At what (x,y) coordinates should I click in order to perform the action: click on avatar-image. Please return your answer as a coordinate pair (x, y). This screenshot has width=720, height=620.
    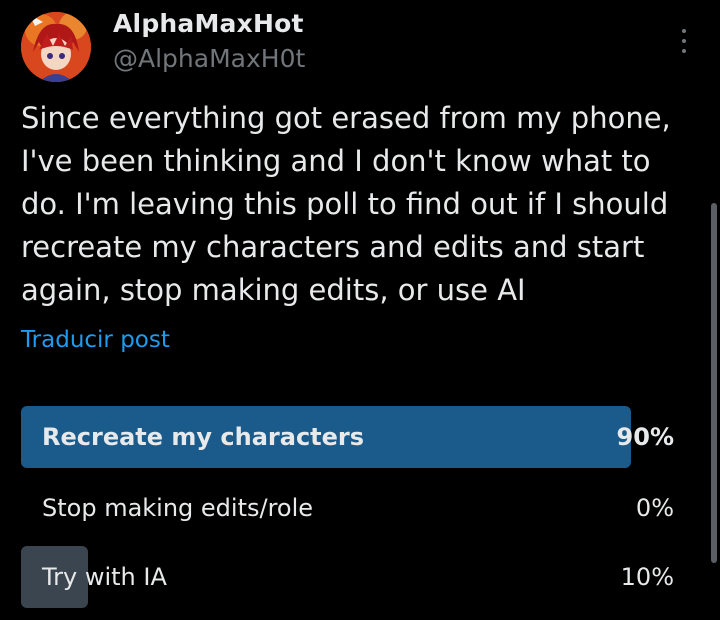
    Looking at the image, I should click on (56, 47).